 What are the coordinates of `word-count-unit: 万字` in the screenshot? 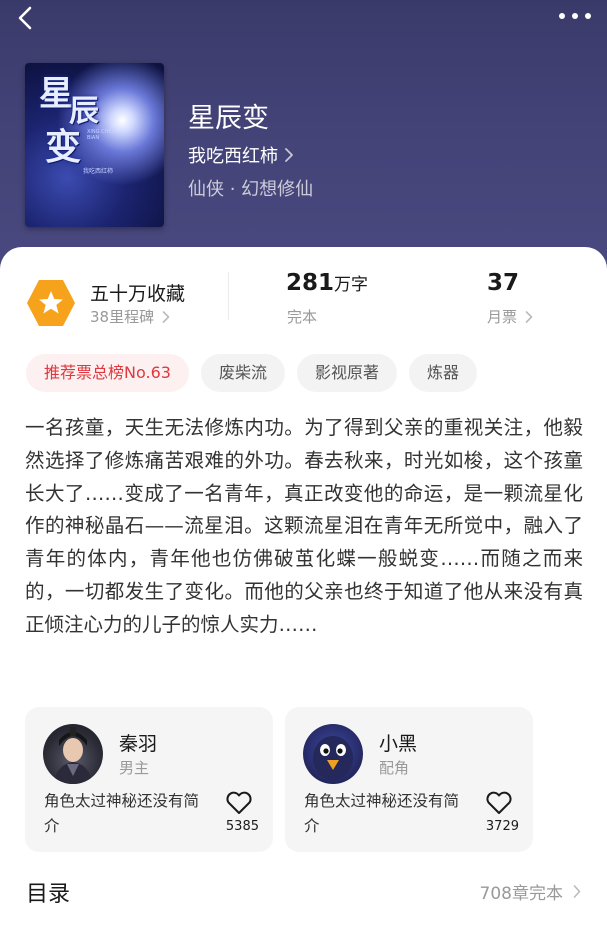 It's located at (351, 285).